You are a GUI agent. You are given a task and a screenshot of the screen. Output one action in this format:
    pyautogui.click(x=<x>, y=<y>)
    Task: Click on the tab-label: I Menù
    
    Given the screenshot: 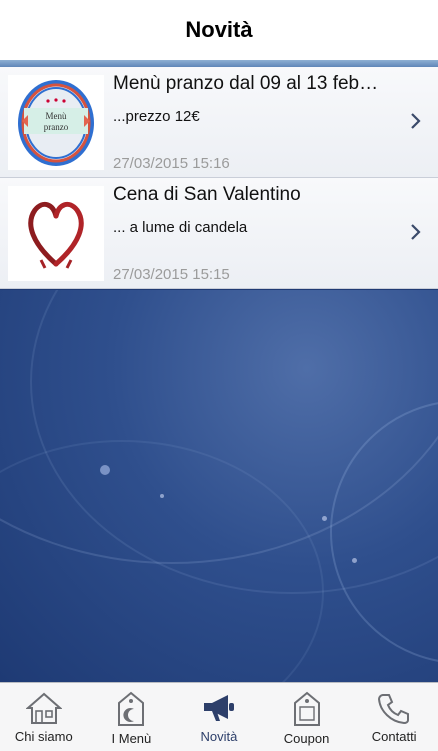 What is the action you would take?
    pyautogui.click(x=131, y=738)
    